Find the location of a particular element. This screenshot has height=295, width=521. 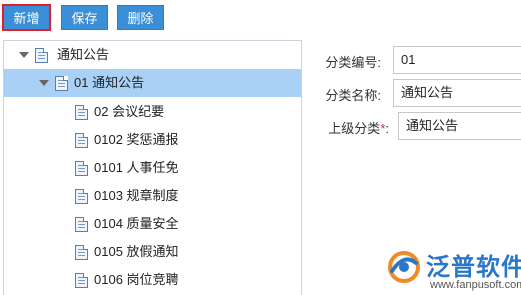

tree-node-root: 通知公告 is located at coordinates (152, 55).